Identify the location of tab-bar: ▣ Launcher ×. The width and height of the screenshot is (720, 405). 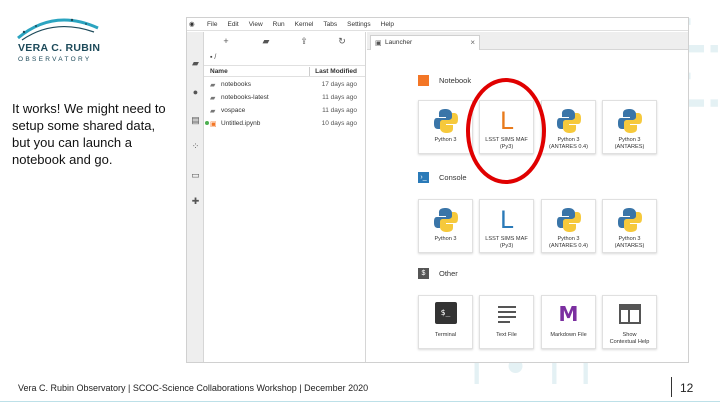
(527, 41).